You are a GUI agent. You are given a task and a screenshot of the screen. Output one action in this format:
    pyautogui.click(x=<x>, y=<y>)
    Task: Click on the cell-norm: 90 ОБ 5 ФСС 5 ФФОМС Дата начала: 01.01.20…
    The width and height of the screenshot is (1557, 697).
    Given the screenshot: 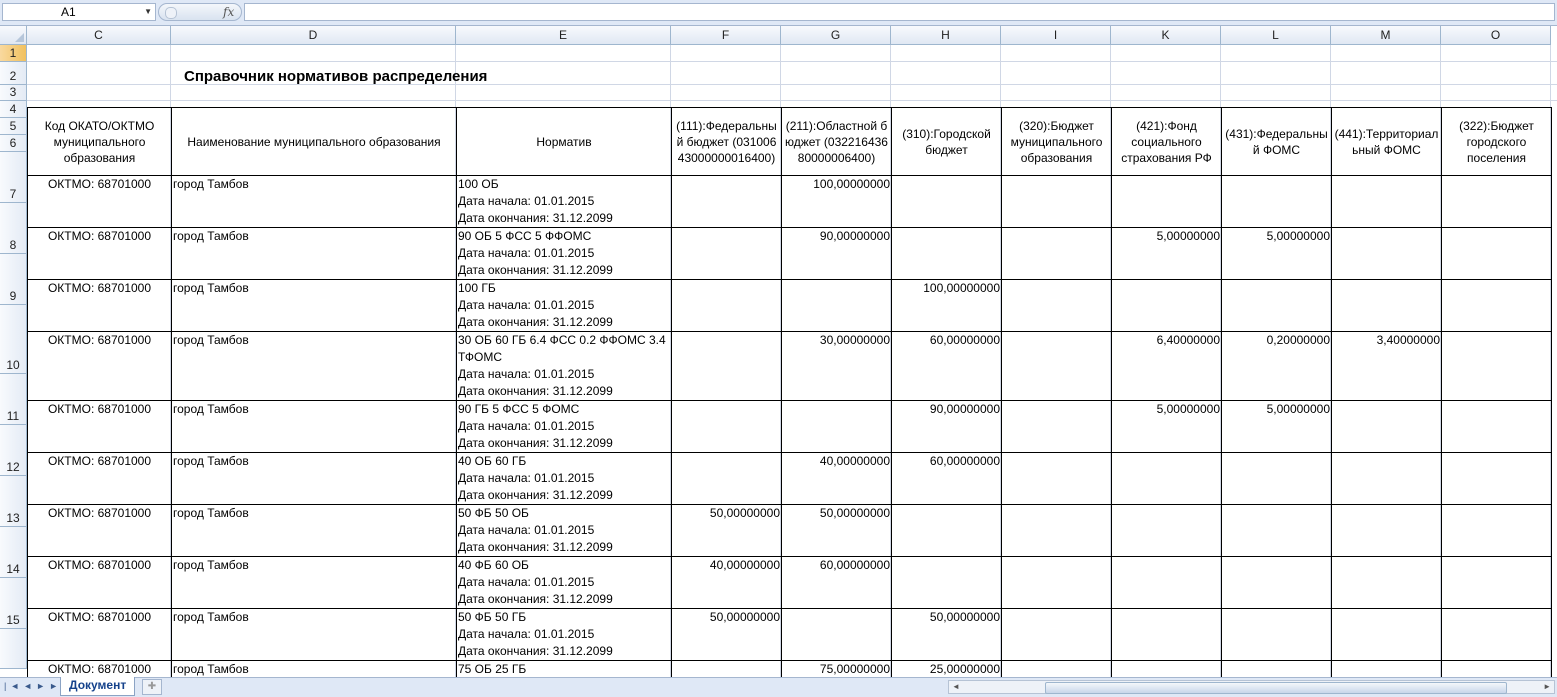 What is the action you would take?
    pyautogui.click(x=564, y=253)
    